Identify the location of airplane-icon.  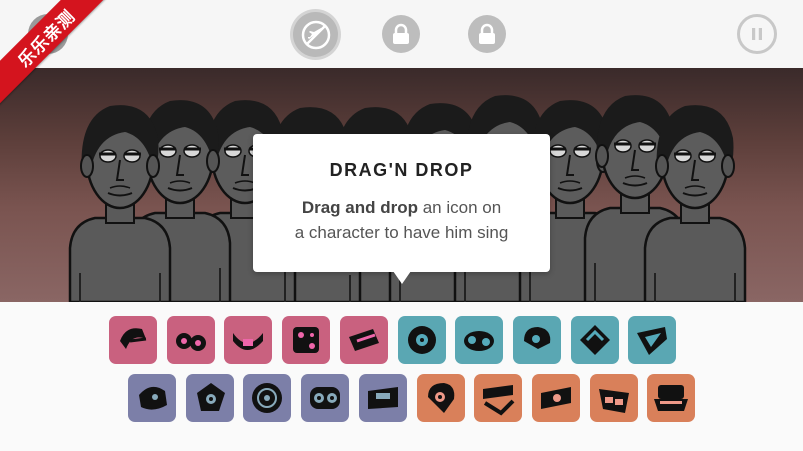
(315, 34).